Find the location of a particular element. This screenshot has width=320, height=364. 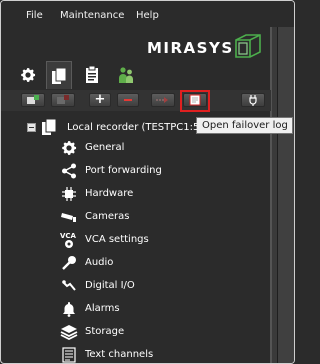

tree-item-digital-io: Digital I/O is located at coordinates (159, 286).